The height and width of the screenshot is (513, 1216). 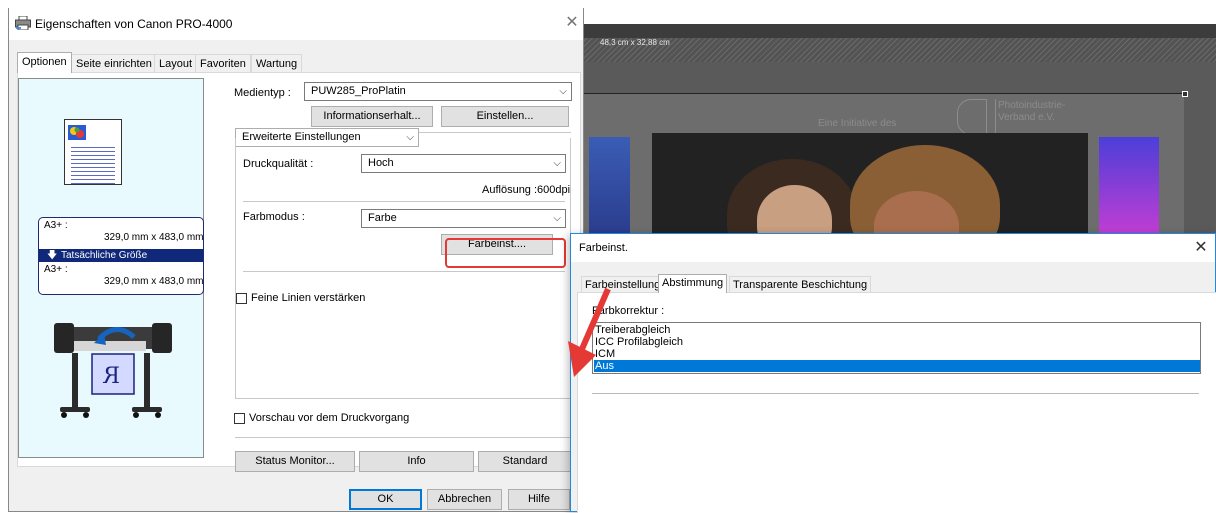 I want to click on print-quality-select: Hoch ⌵, so click(x=463, y=163).